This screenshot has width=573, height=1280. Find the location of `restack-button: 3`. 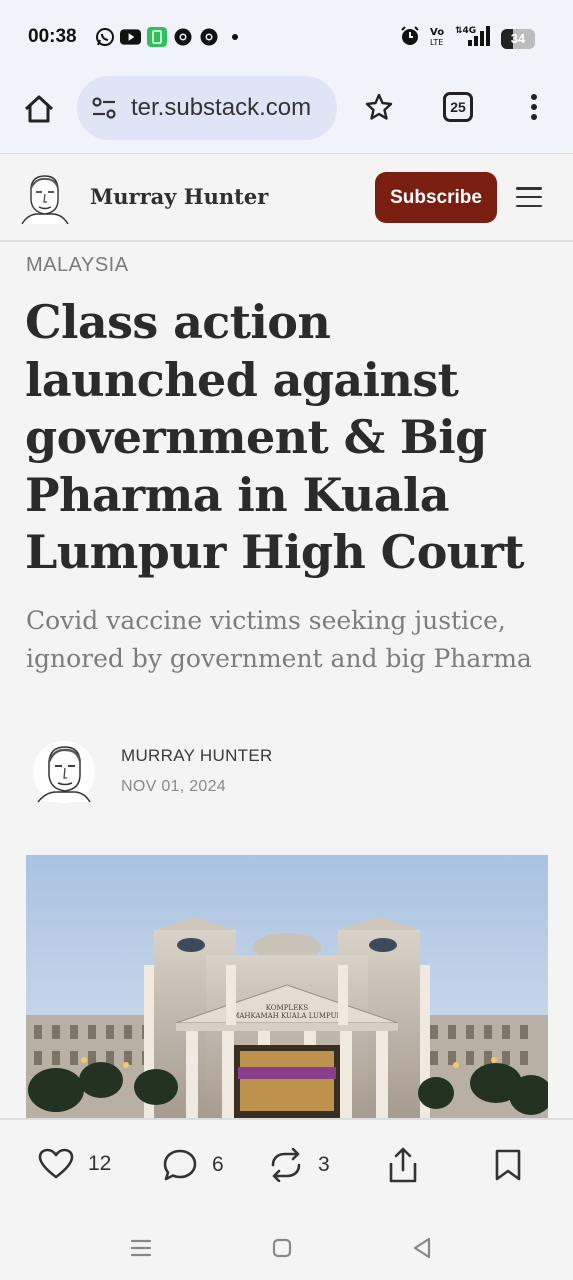

restack-button: 3 is located at coordinates (299, 1165).